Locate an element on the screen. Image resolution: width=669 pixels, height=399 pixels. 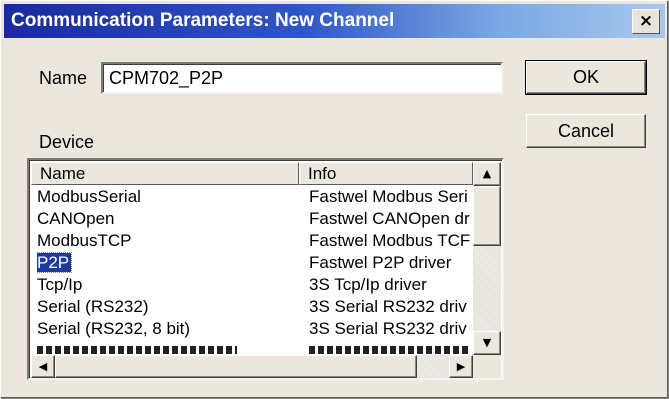
scroll-left-button: ◀ is located at coordinates (43, 366).